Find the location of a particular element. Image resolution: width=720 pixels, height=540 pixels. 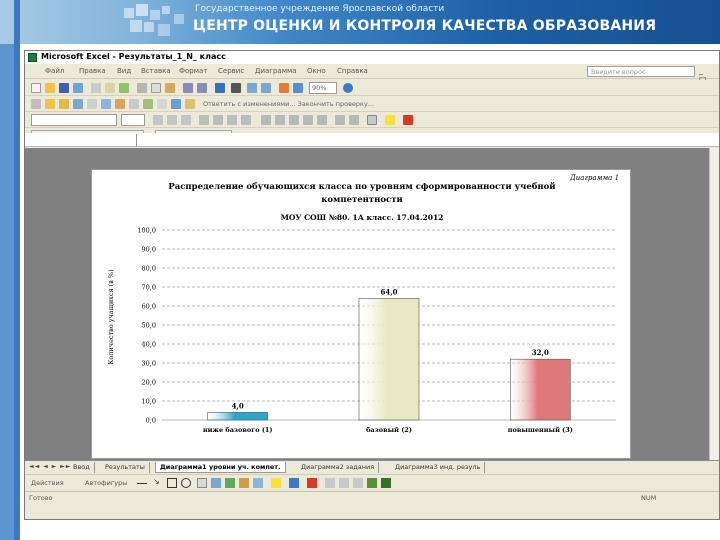

hyperlink-icon is located at coordinates (220, 88).